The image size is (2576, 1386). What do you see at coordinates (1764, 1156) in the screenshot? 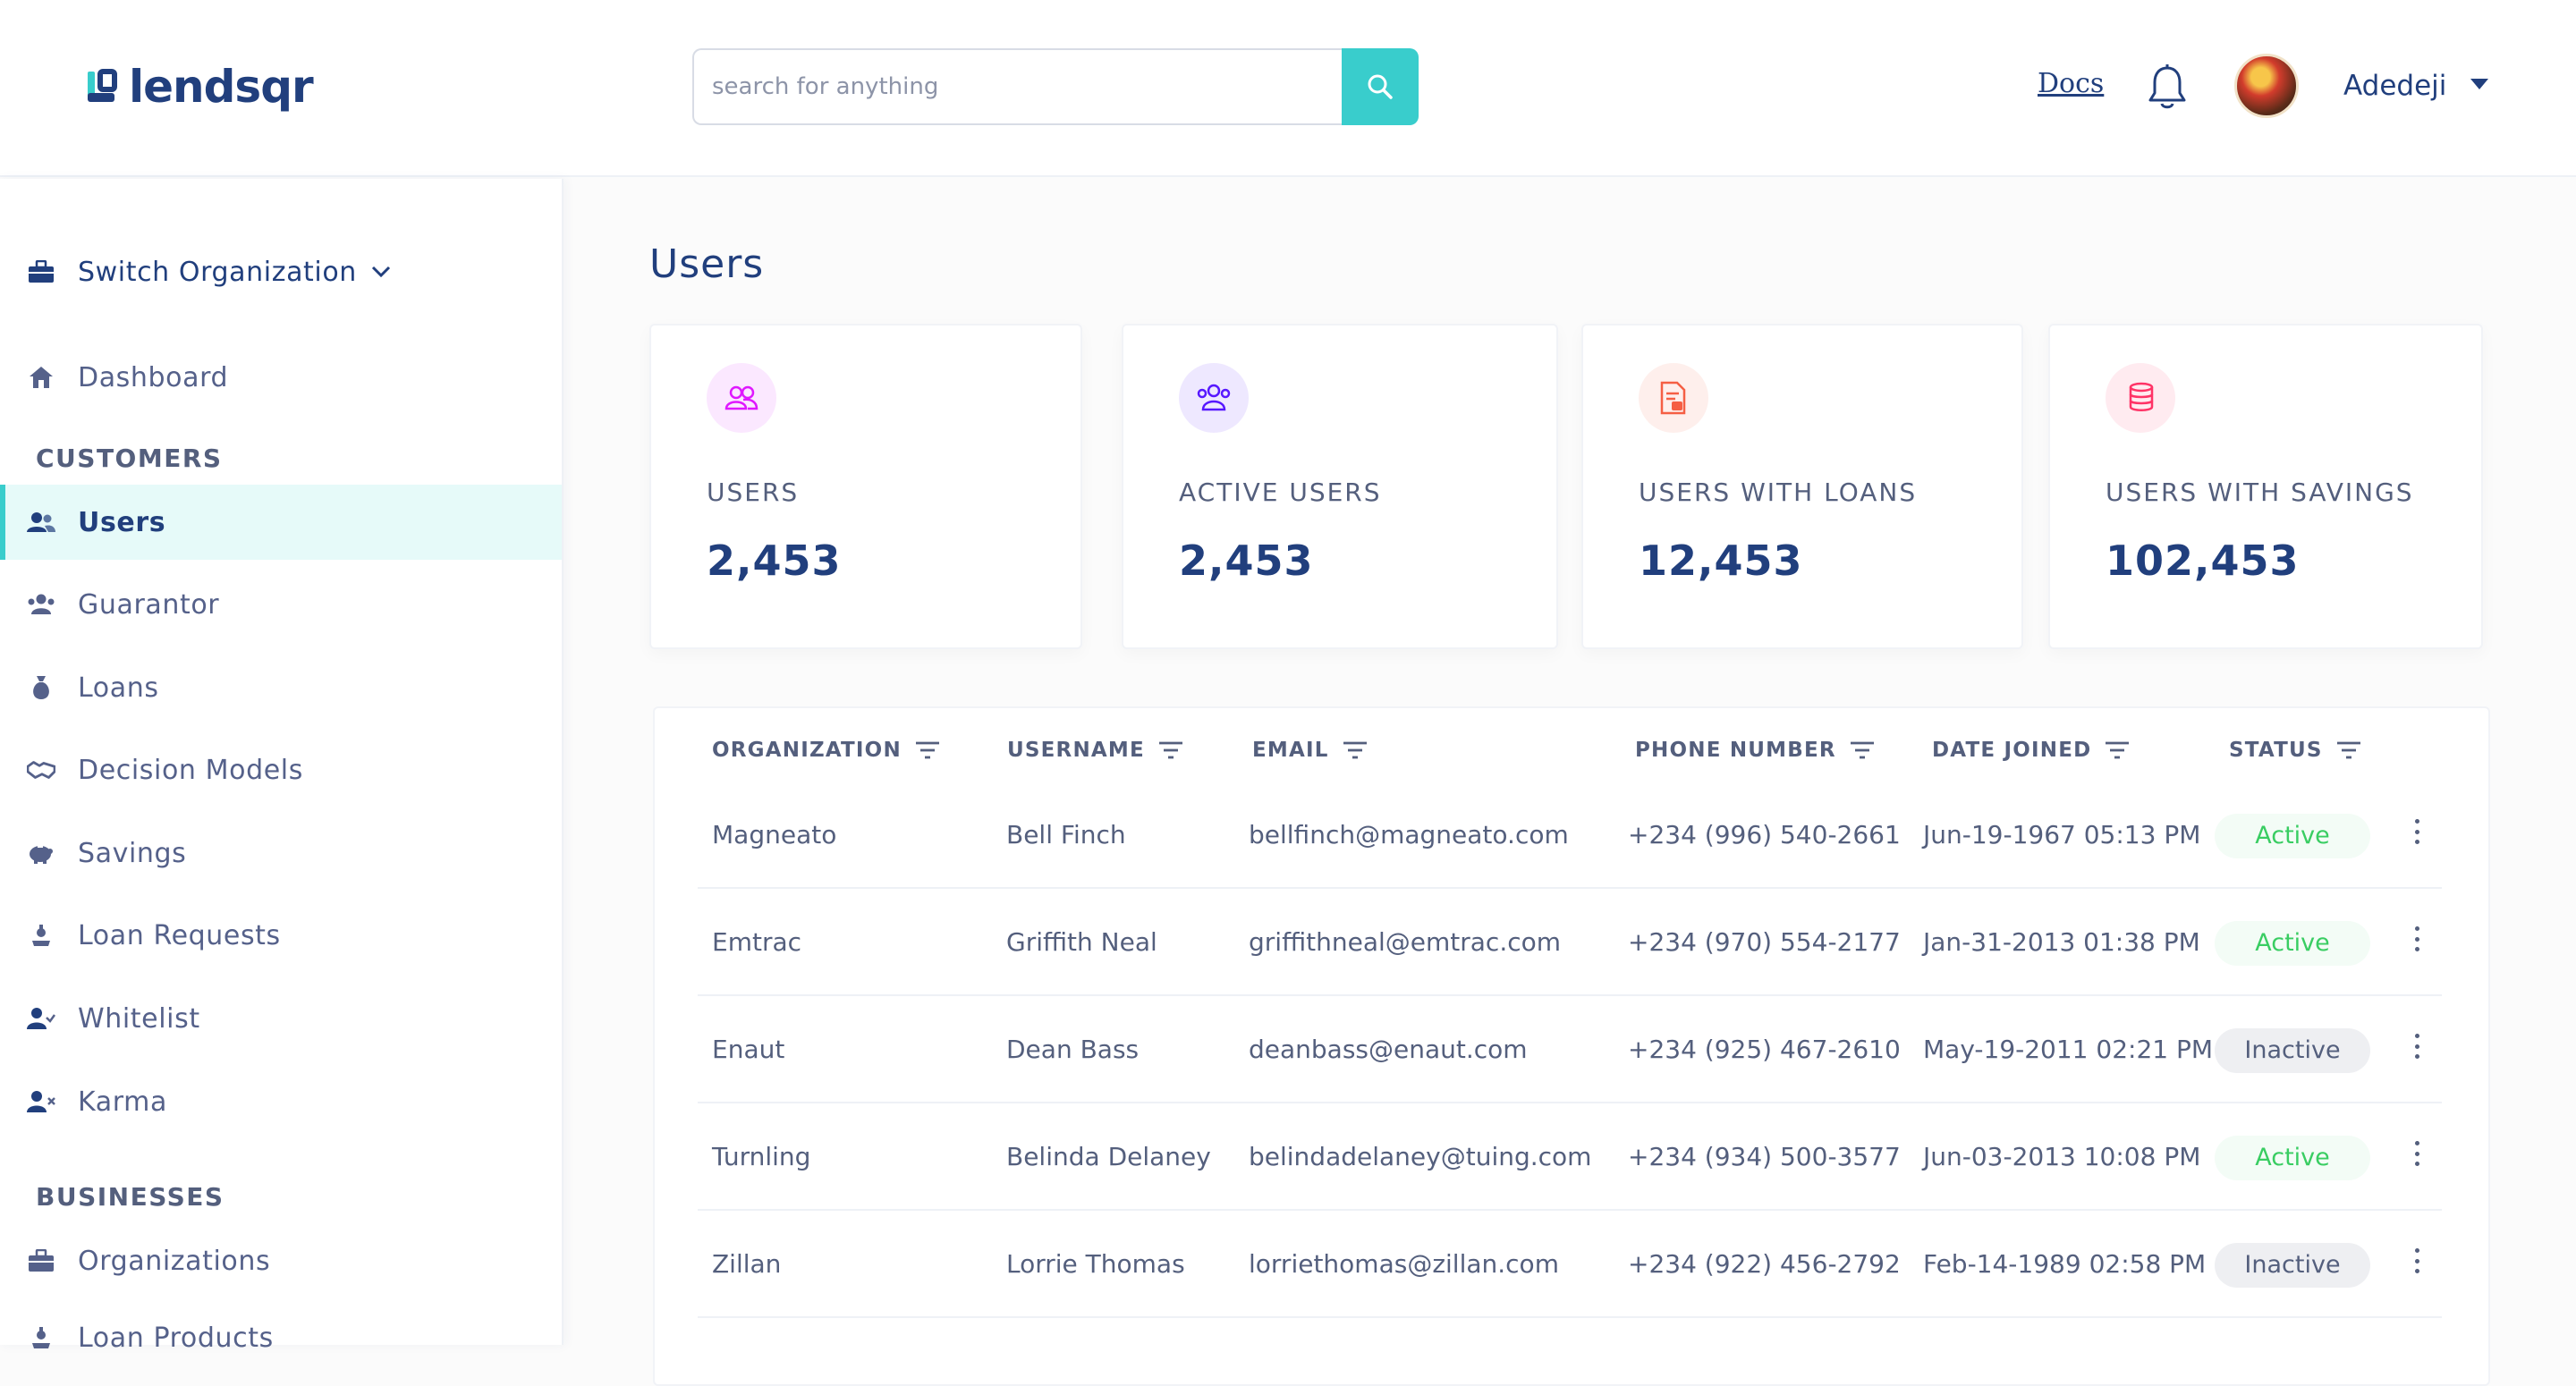
I see `cell-phone: +234 (934) 500-3577` at bounding box center [1764, 1156].